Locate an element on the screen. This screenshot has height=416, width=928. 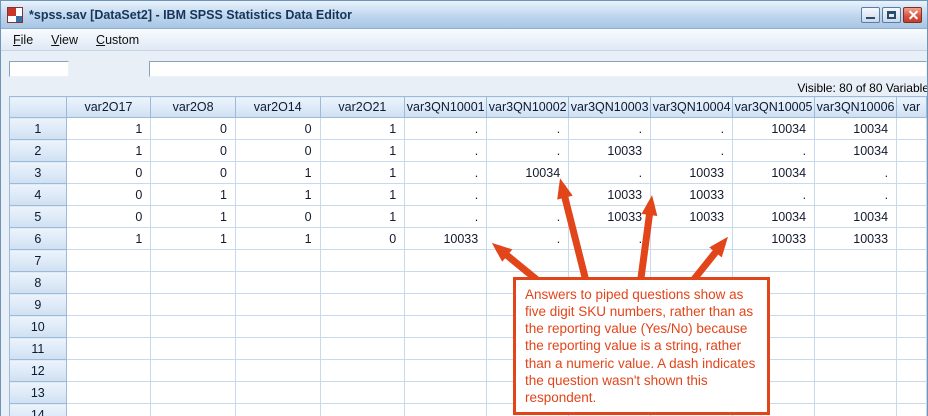
cell-r9-c3 is located at coordinates (277, 304).